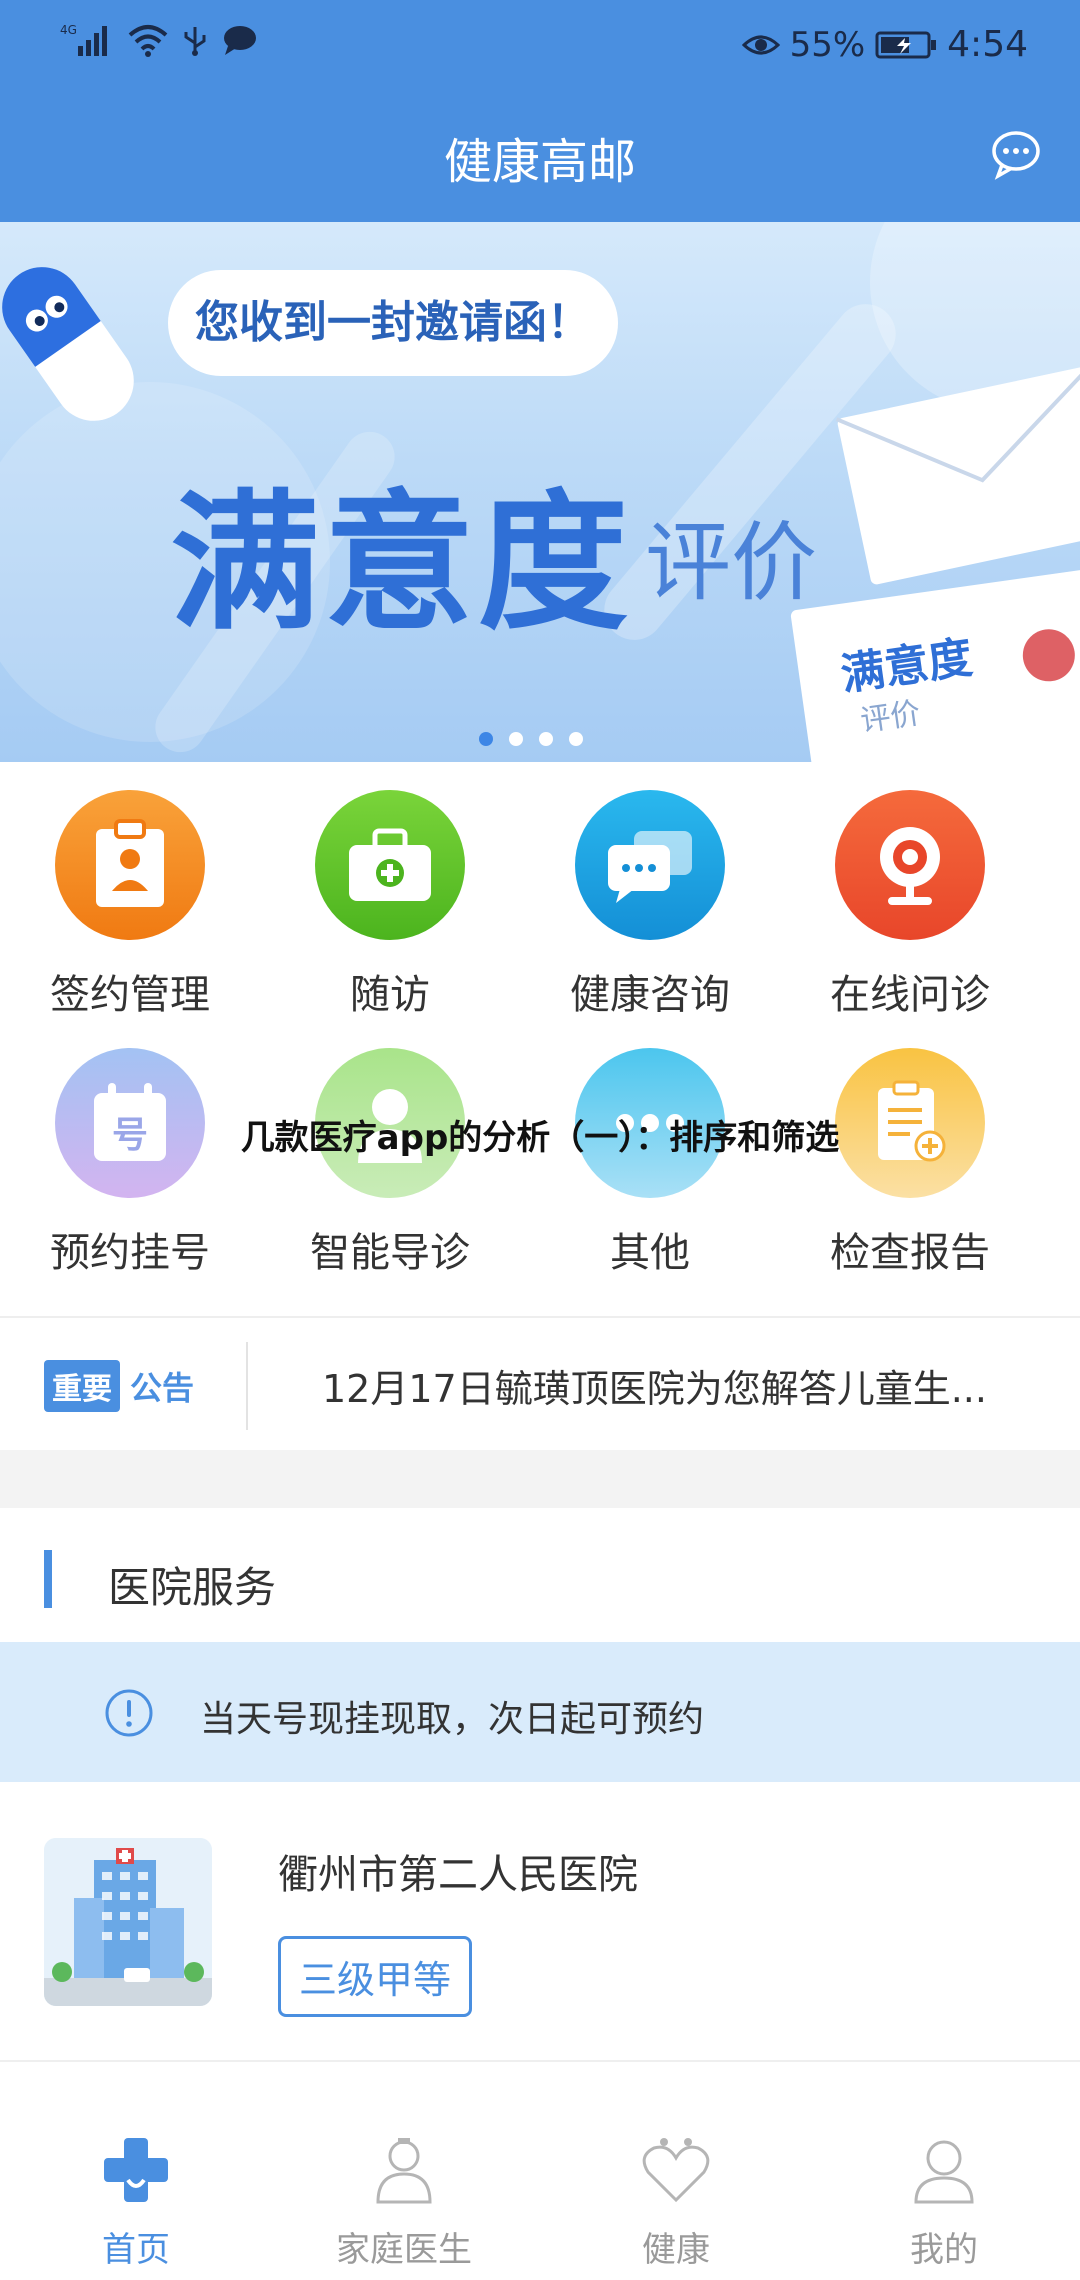  What do you see at coordinates (148, 41) in the screenshot?
I see `wifi-icon` at bounding box center [148, 41].